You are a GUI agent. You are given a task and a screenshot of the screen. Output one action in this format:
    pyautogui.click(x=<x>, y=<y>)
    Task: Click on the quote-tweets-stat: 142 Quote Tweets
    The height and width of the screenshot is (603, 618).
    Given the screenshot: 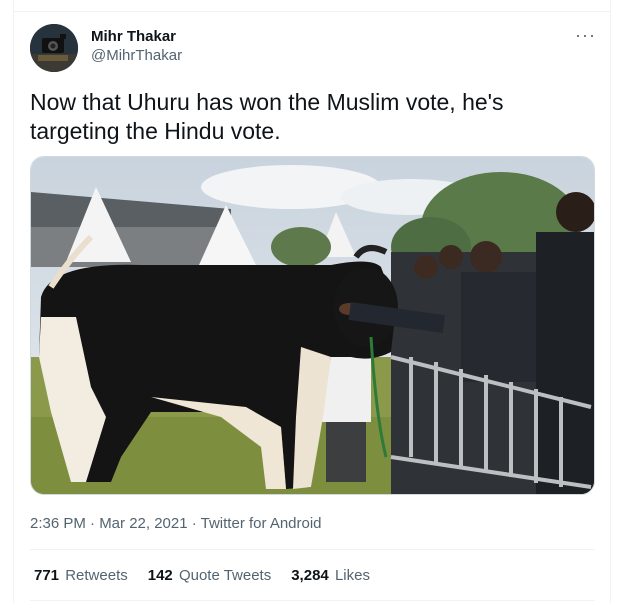 What is the action you would take?
    pyautogui.click(x=209, y=576)
    